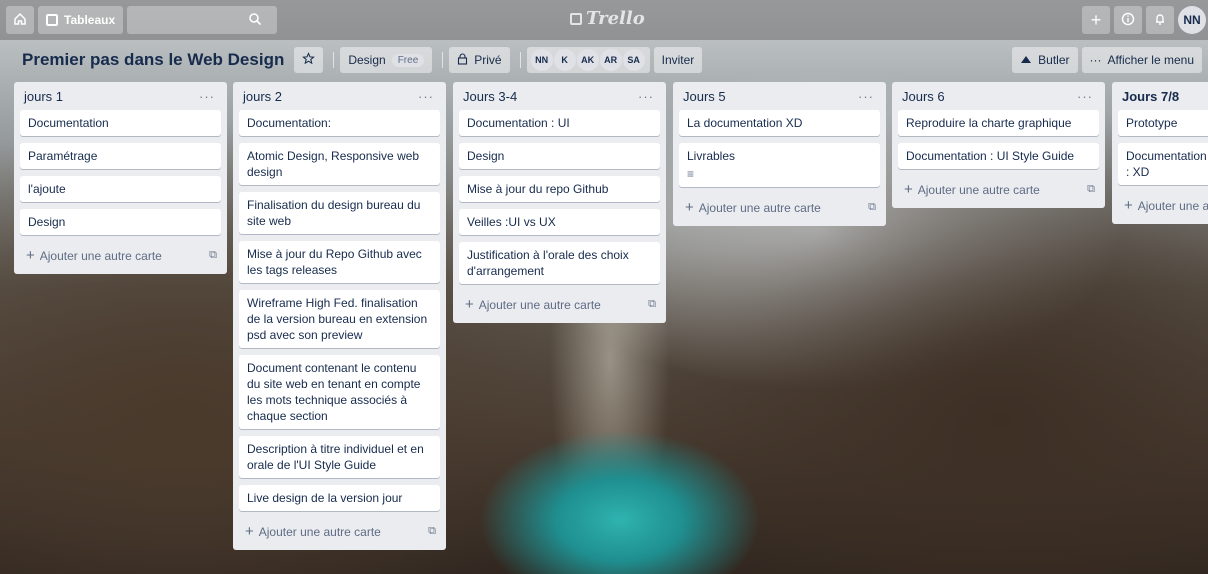 Image resolution: width=1208 pixels, height=574 pixels. Describe the element at coordinates (1026, 60) in the screenshot. I see `butler-icon` at that location.